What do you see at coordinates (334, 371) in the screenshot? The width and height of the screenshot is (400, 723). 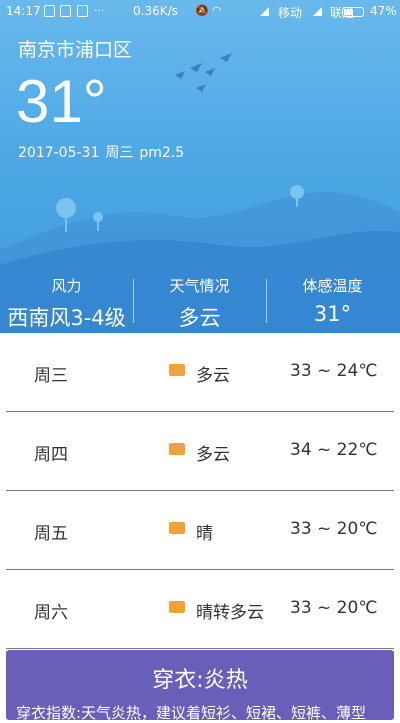 I see `forecast-temp-range: 33 ~ 24℃` at bounding box center [334, 371].